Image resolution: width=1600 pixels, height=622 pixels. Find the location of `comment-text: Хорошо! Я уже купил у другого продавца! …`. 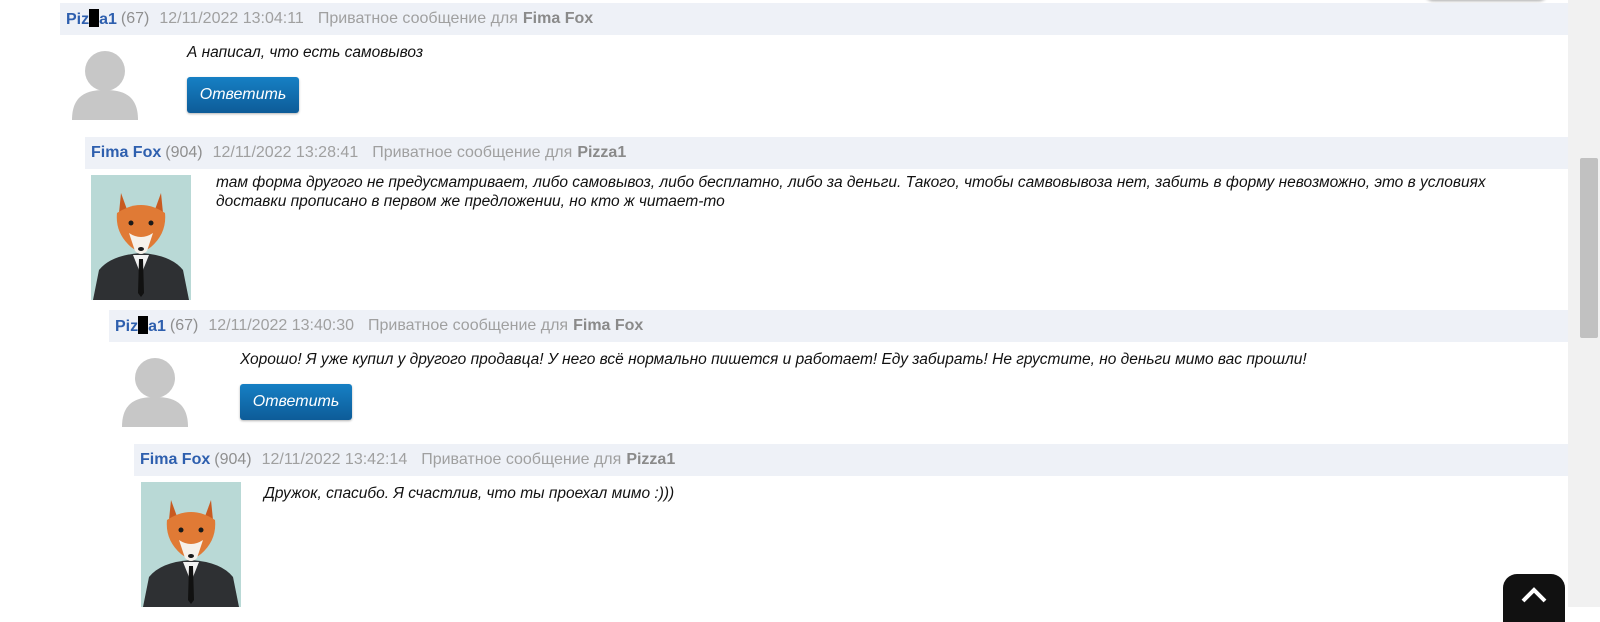

comment-text: Хорошо! Я уже купил у другого продавца! … is located at coordinates (773, 359).